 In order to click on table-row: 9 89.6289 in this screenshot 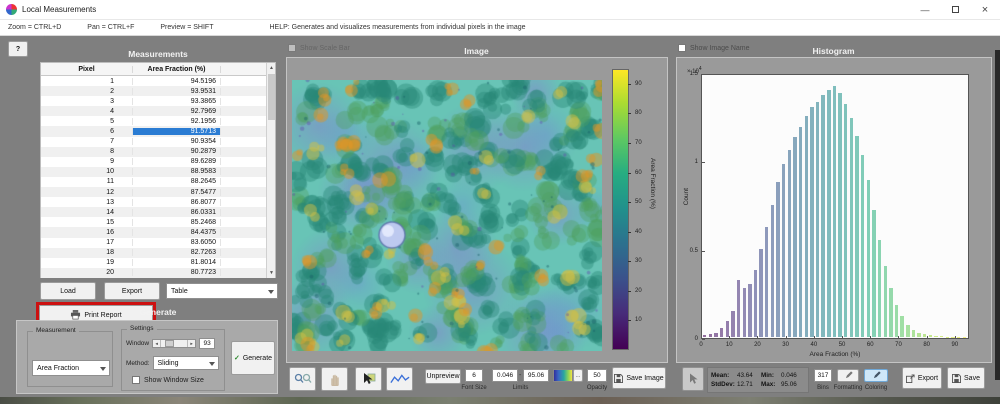, I will do `click(158, 162)`.